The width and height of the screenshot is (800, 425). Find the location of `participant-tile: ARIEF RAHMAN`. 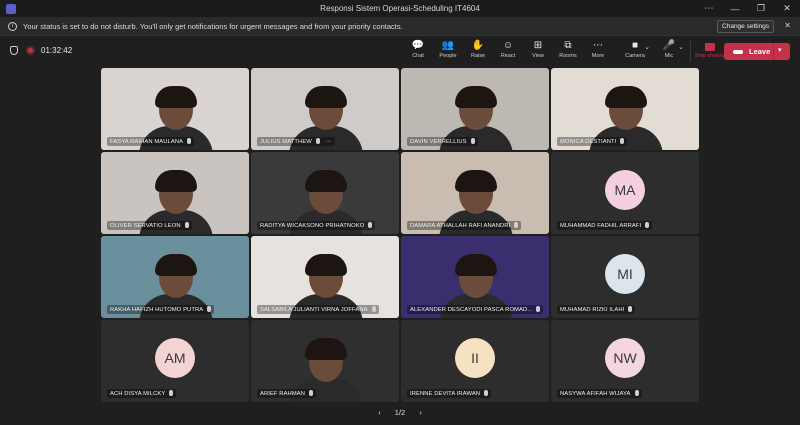

participant-tile: ARIEF RAHMAN is located at coordinates (325, 361).